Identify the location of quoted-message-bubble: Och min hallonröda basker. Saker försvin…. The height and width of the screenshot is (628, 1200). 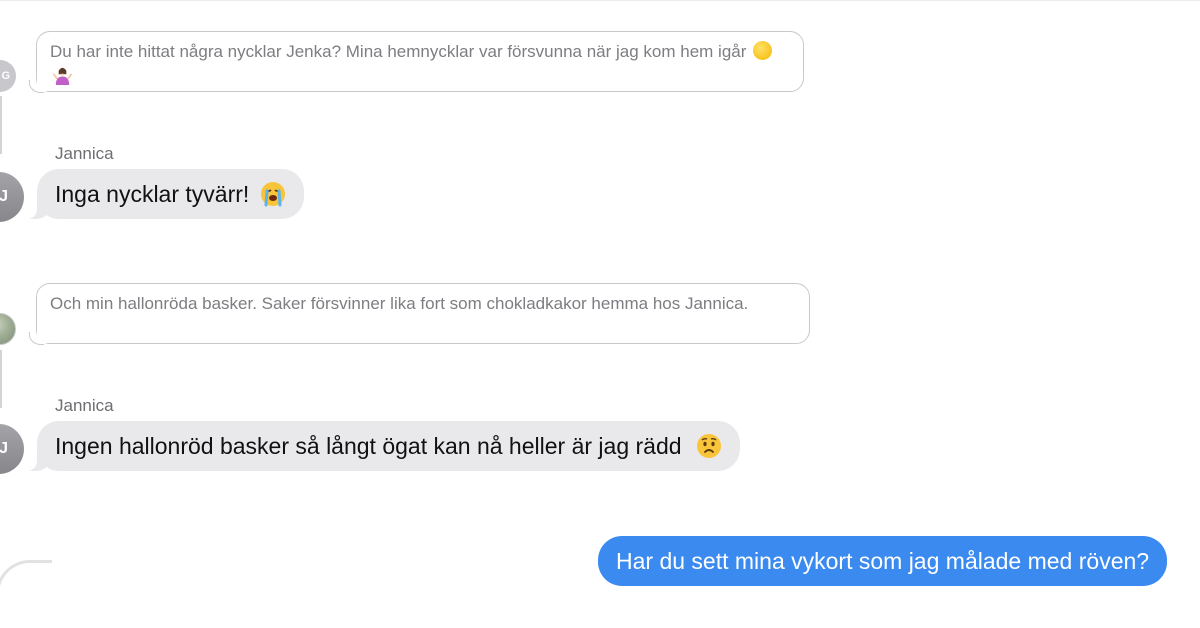
(419, 314).